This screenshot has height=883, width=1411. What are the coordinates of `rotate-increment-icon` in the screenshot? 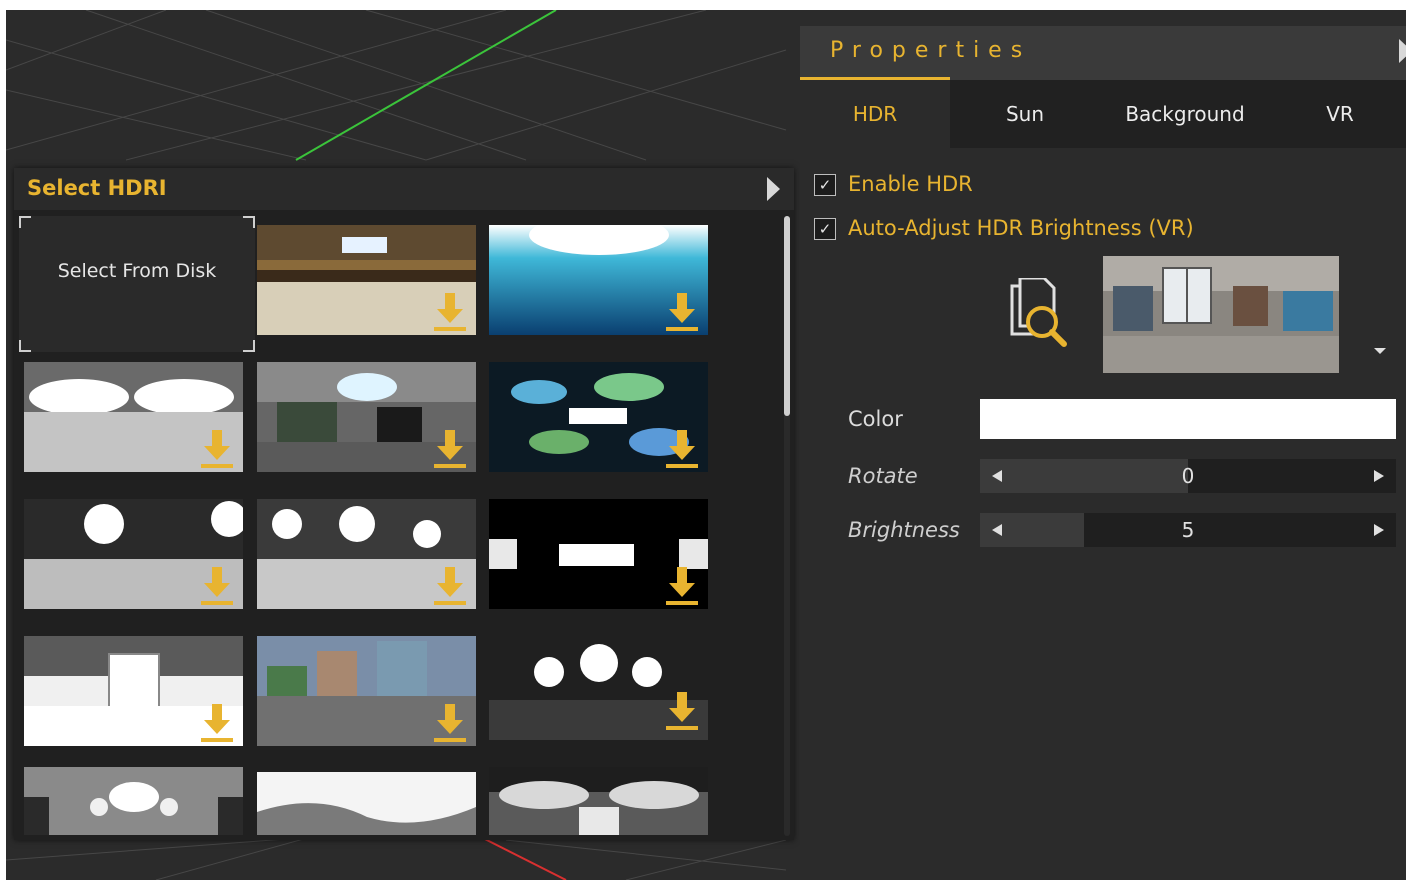 It's located at (1379, 476).